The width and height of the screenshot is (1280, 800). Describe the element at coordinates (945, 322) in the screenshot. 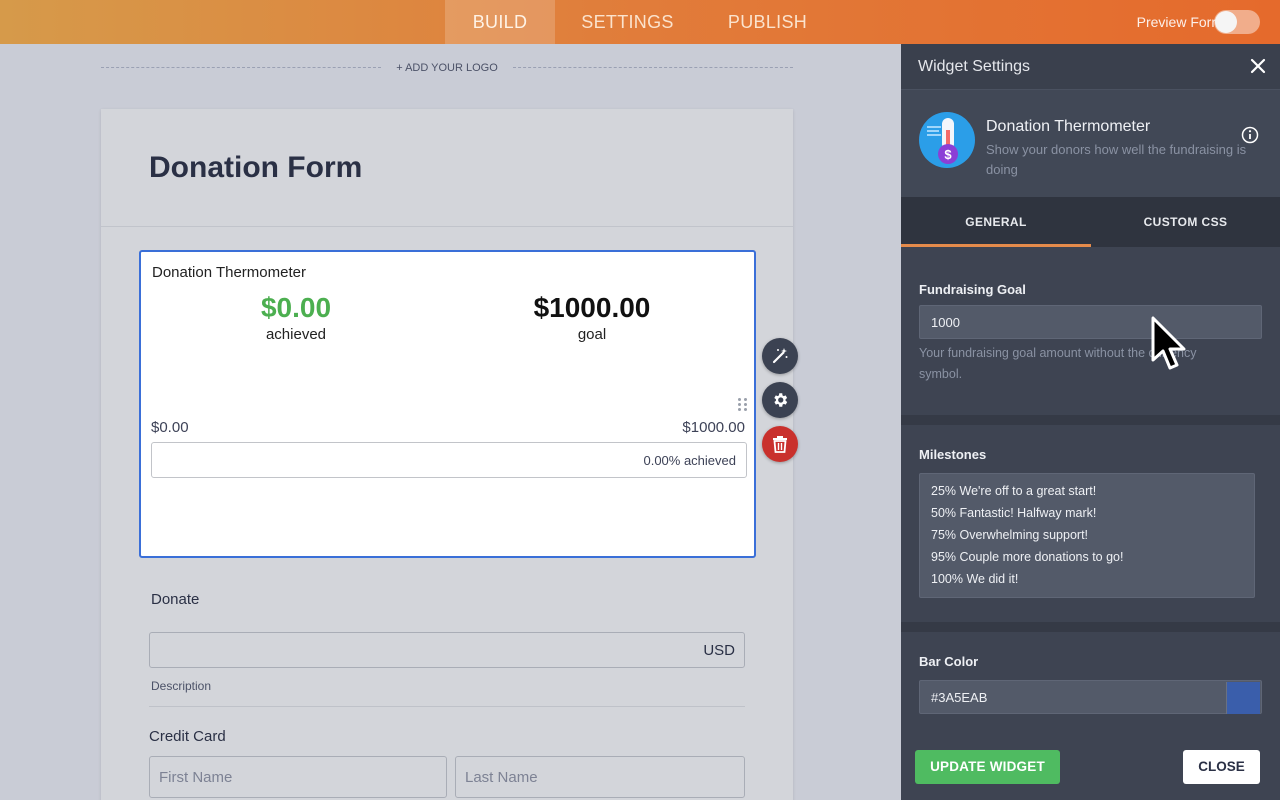

I see `fundraising-goal-value: 1000` at that location.